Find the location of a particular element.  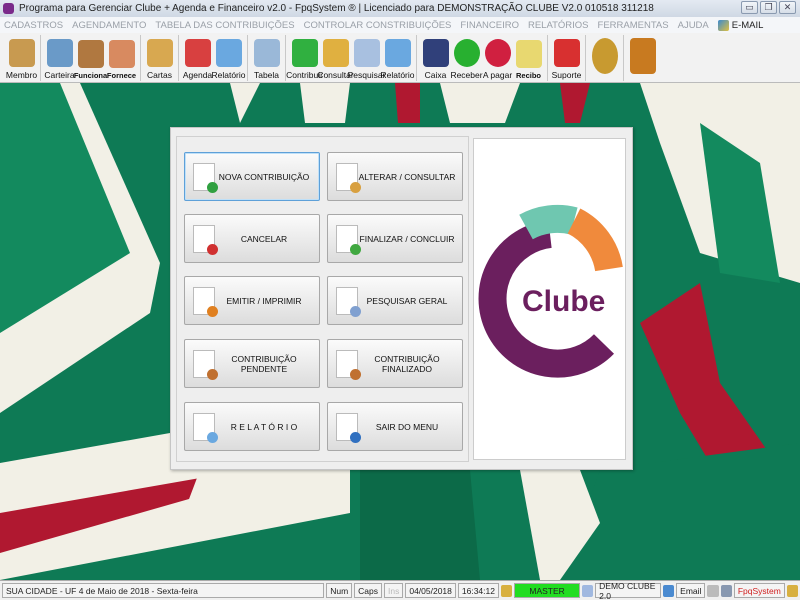

toolbar-calendar-button: Agenda is located at coordinates (197, 58).